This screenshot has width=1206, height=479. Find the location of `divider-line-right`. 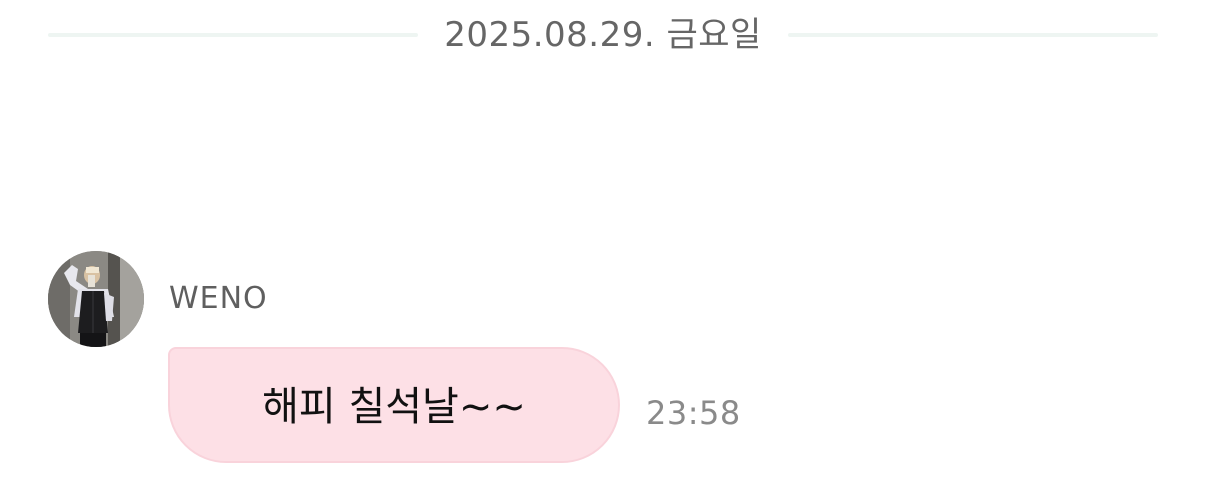

divider-line-right is located at coordinates (972, 35).